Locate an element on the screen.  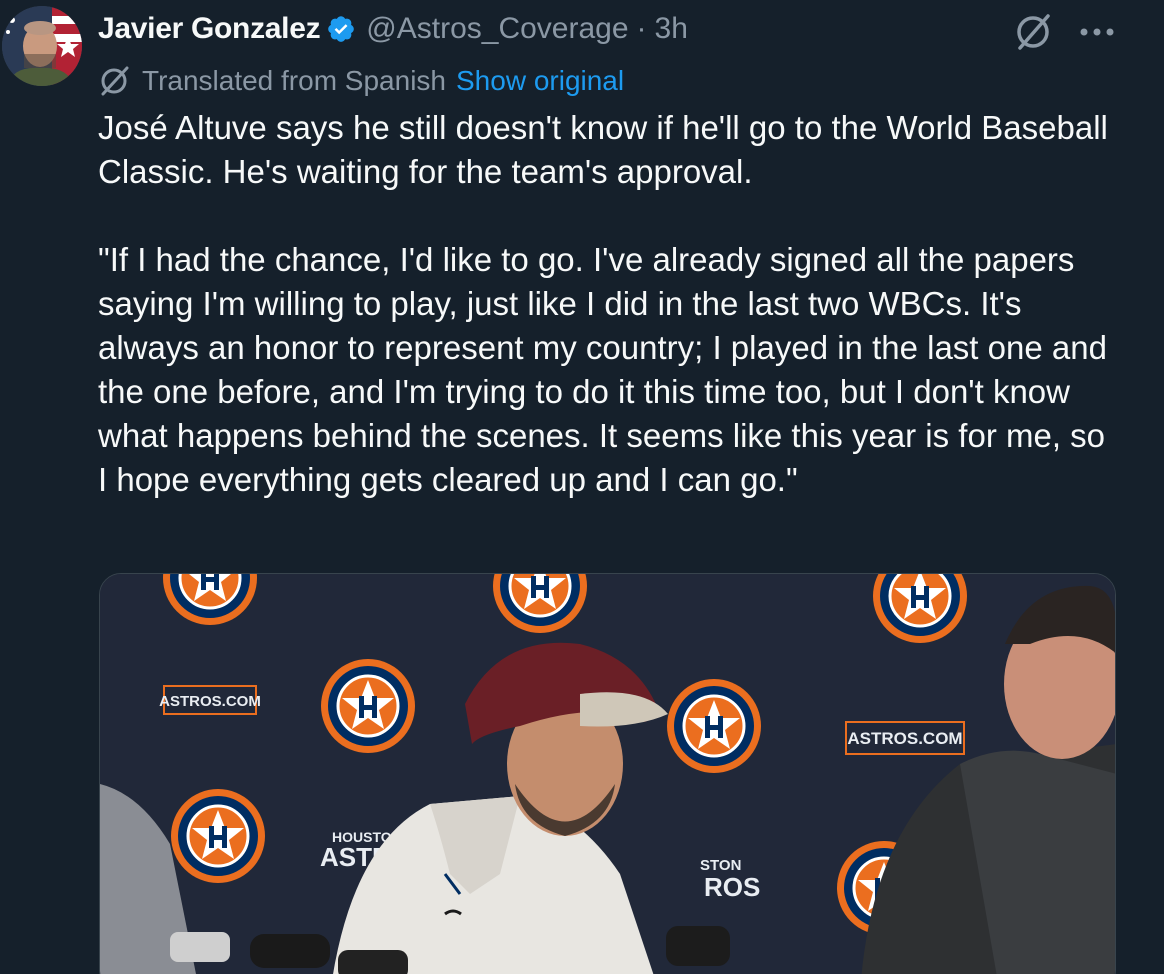
grok-icon is located at coordinates (1034, 32).